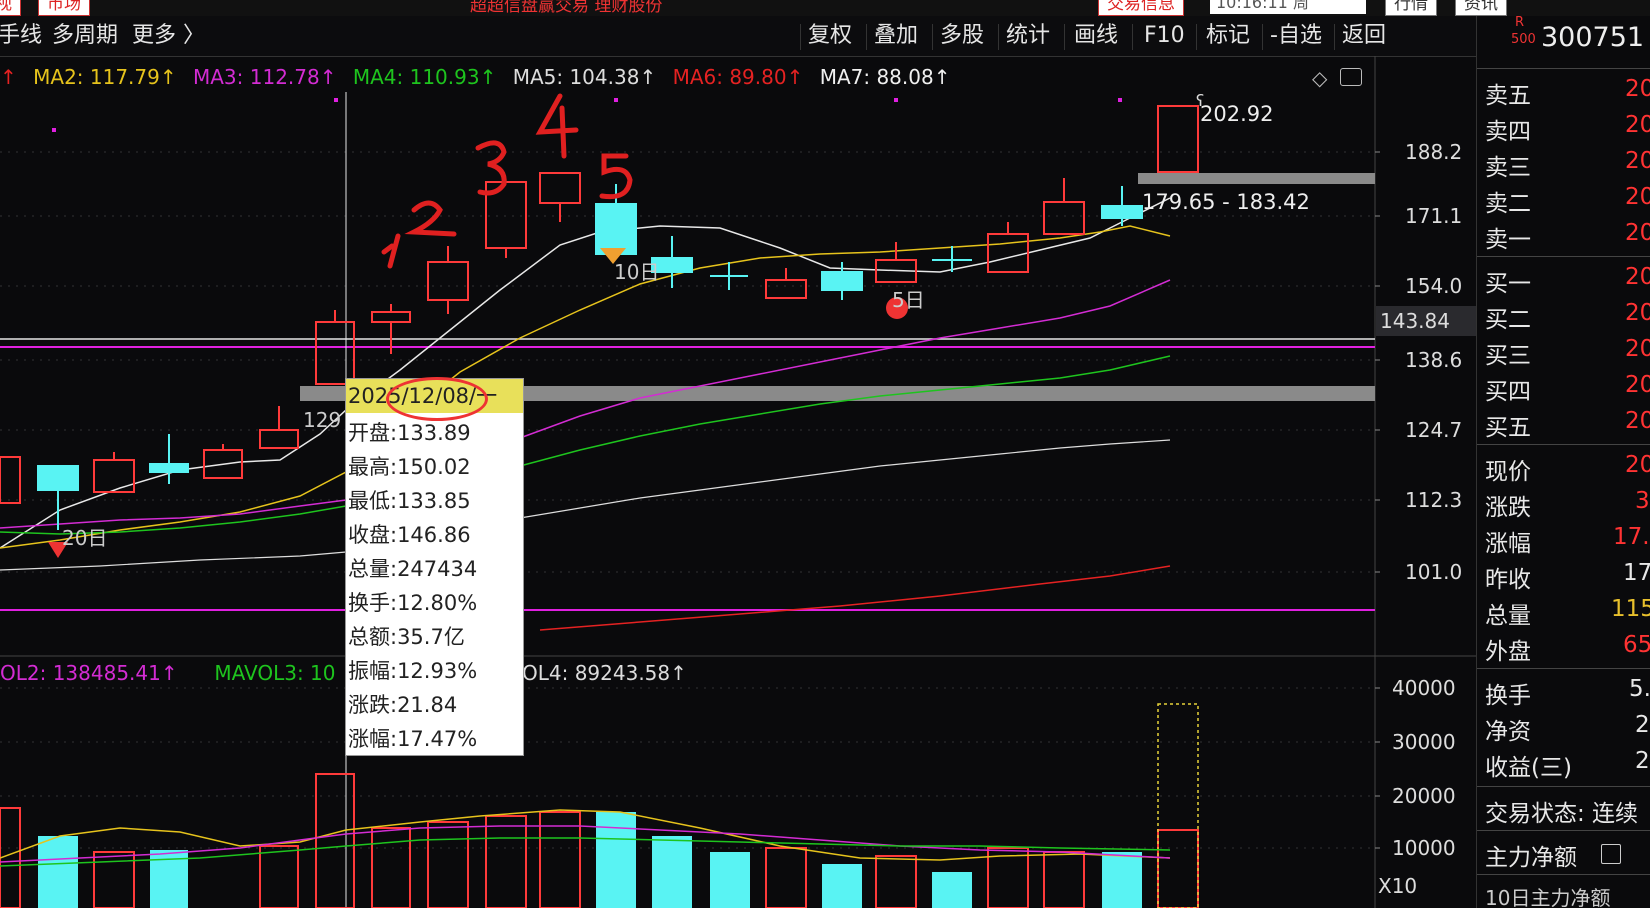 Image resolution: width=1650 pixels, height=908 pixels. I want to click on draw-line-button: 画线, so click(1096, 36).